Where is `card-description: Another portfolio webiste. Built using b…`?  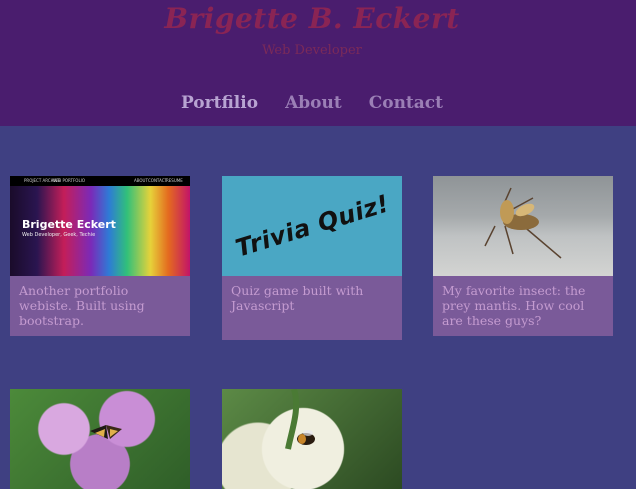
card-description: Another portfolio webiste. Built using b… is located at coordinates (82, 305).